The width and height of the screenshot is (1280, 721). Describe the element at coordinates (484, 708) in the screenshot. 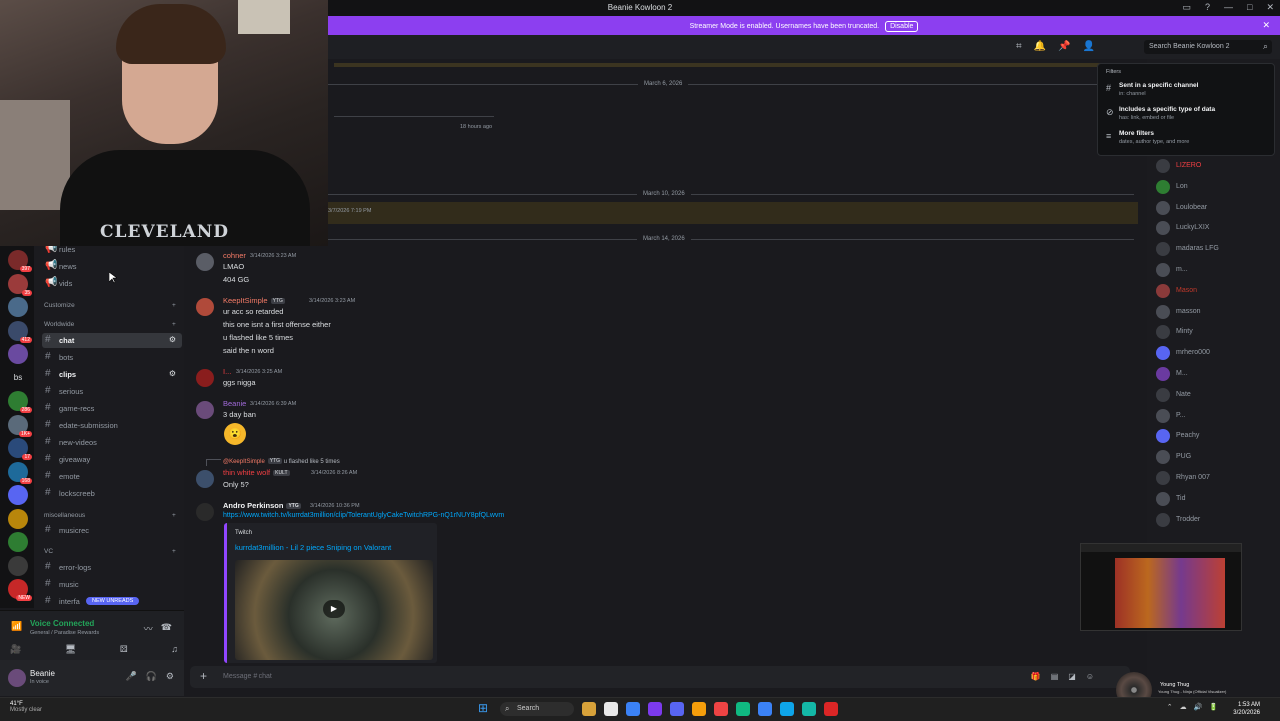

I see `windows-start-icon: ⊞` at that location.